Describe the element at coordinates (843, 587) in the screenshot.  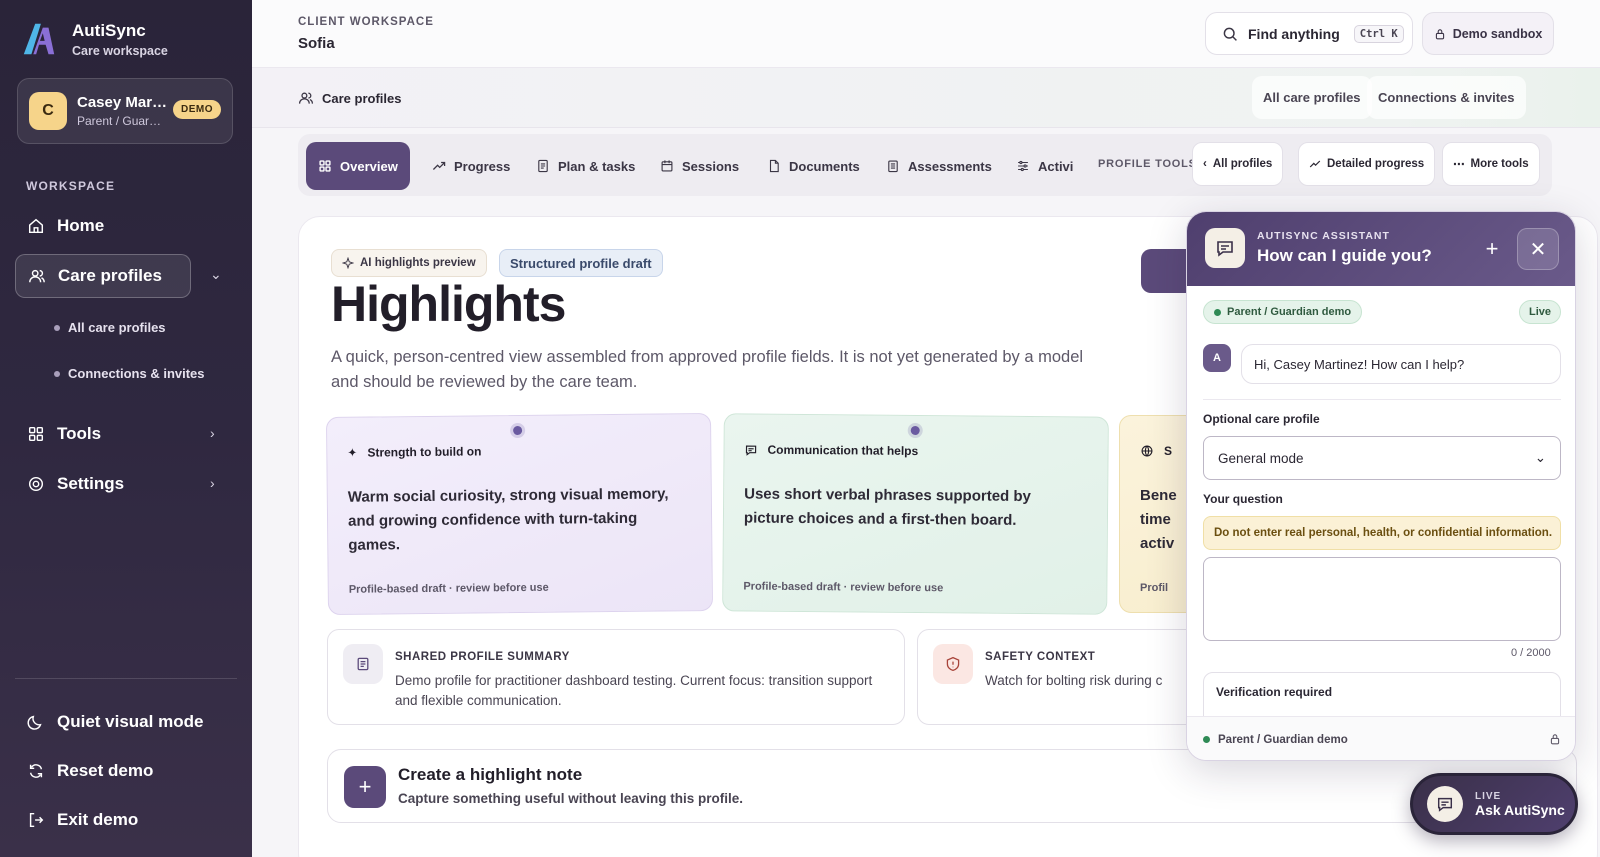
I see `highlight-card-footer: Profile-based draft · review before use` at that location.